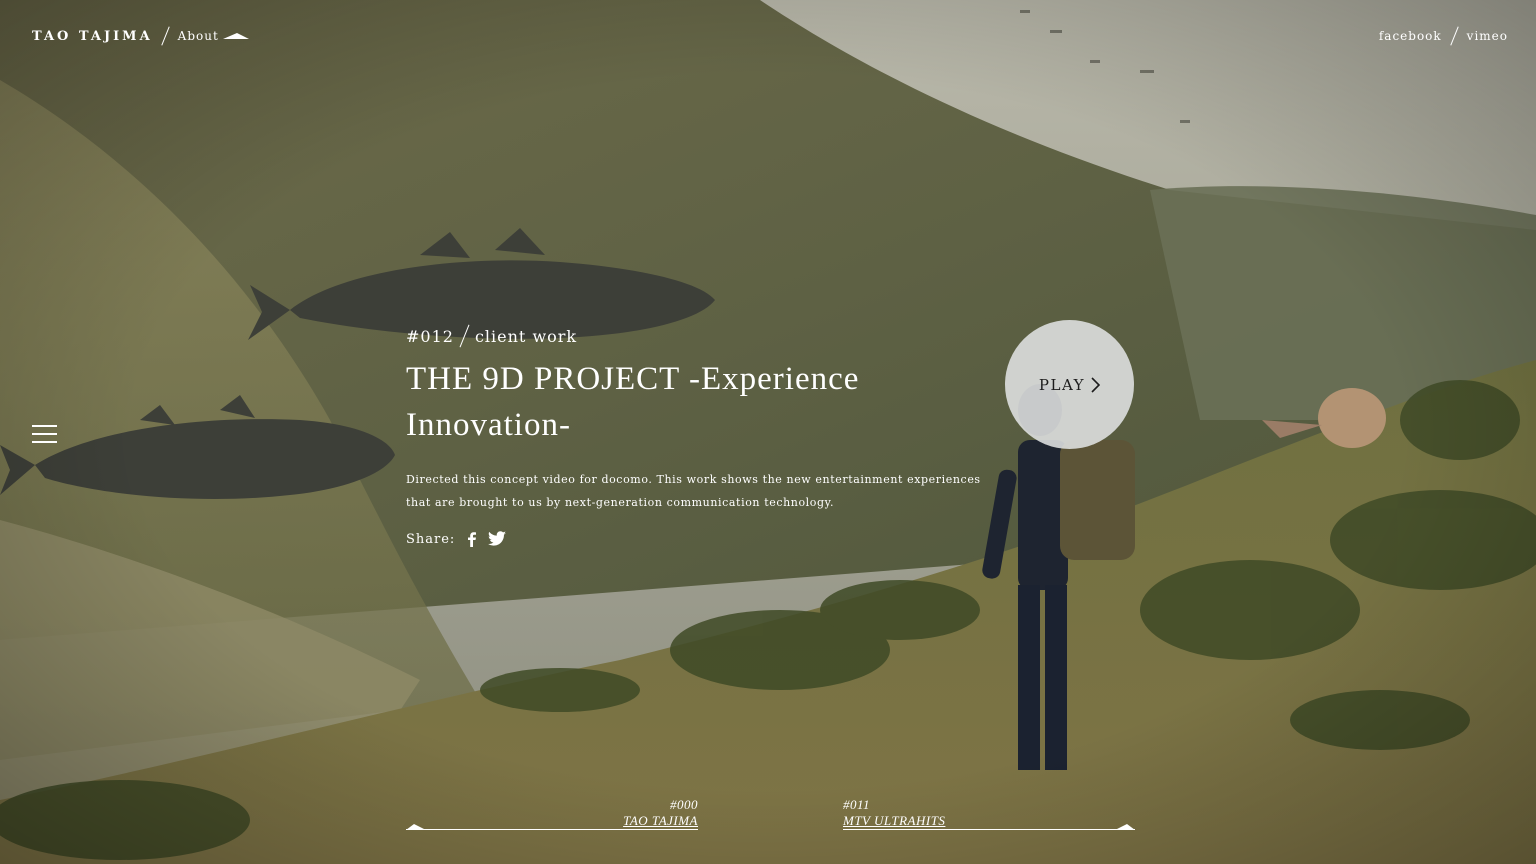 This screenshot has width=1536, height=864. What do you see at coordinates (1443, 36) in the screenshot?
I see `social-links: facebook vimeo` at bounding box center [1443, 36].